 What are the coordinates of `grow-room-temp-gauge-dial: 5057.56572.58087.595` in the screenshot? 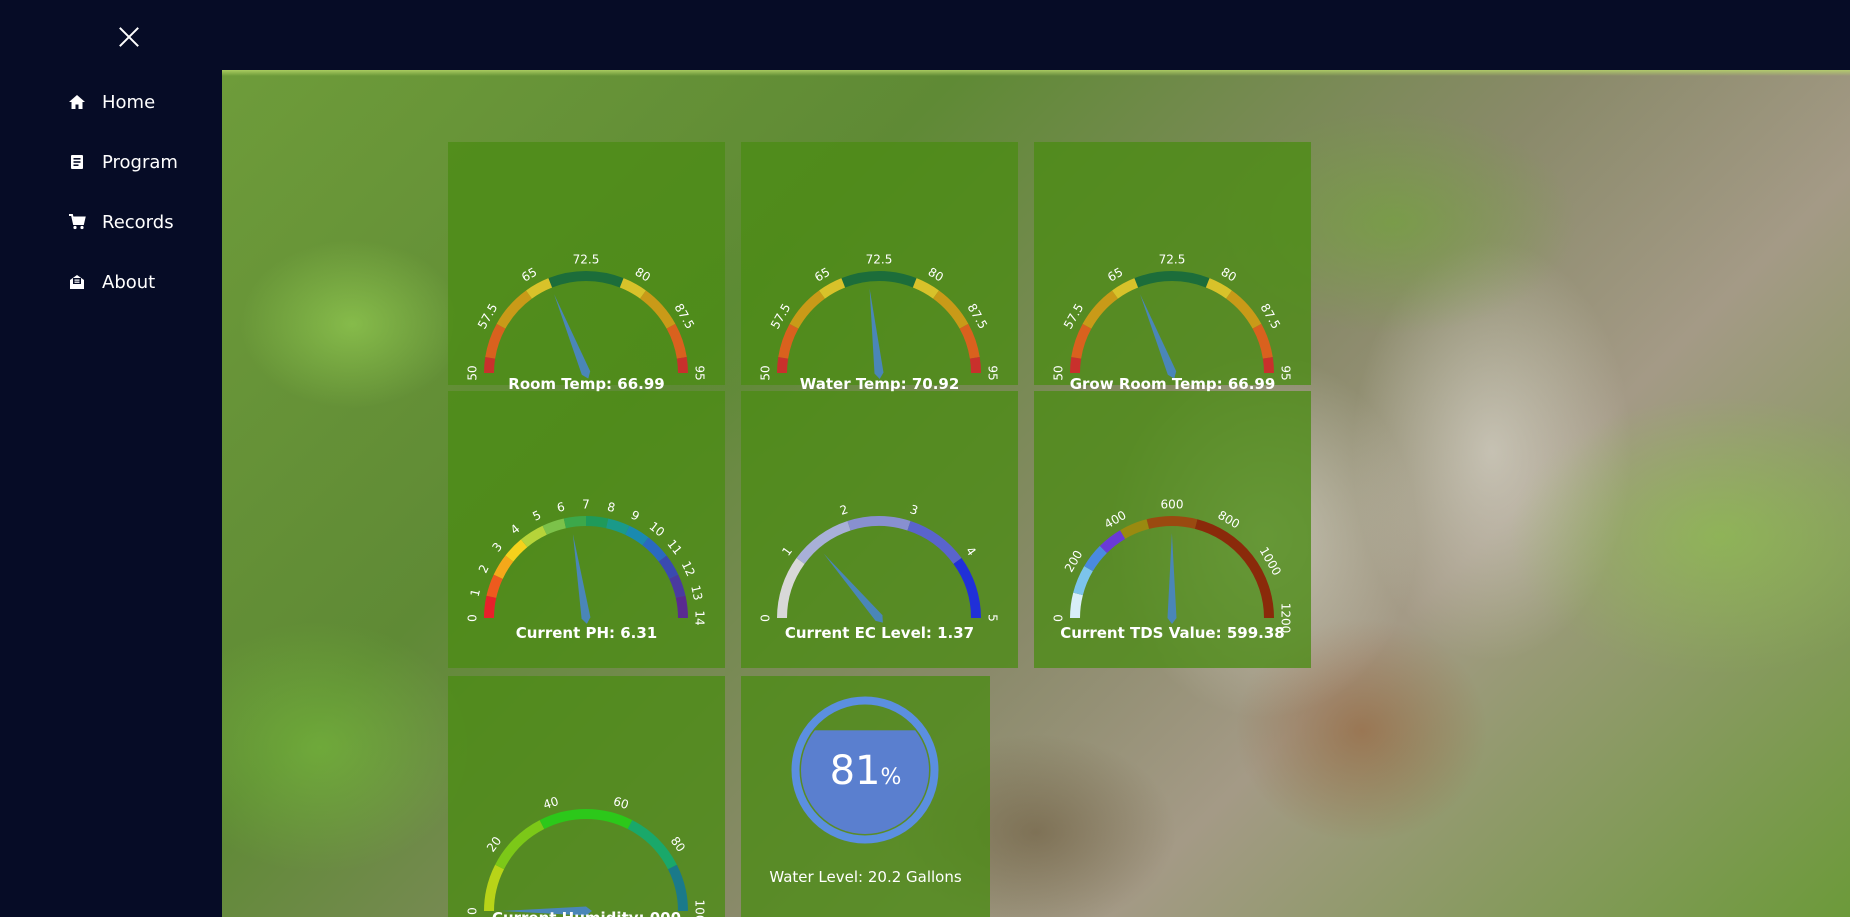 It's located at (1172, 317).